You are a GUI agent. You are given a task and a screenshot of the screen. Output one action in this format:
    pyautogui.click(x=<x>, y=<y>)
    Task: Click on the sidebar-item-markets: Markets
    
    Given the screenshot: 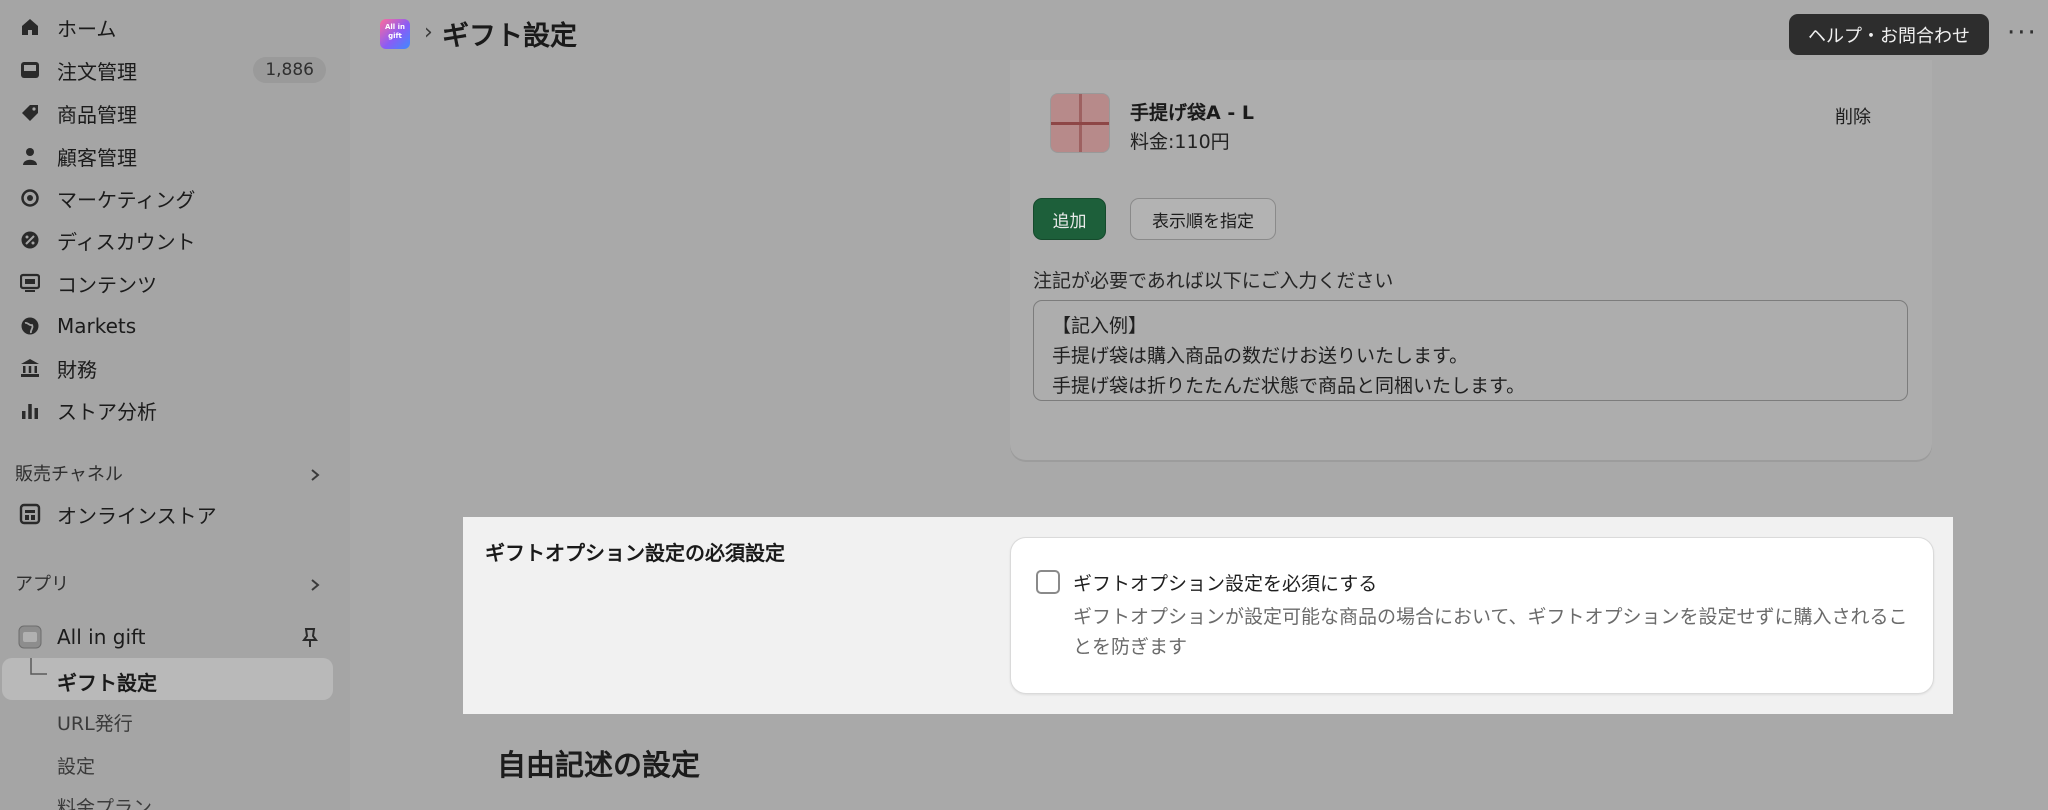 What is the action you would take?
    pyautogui.click(x=175, y=326)
    